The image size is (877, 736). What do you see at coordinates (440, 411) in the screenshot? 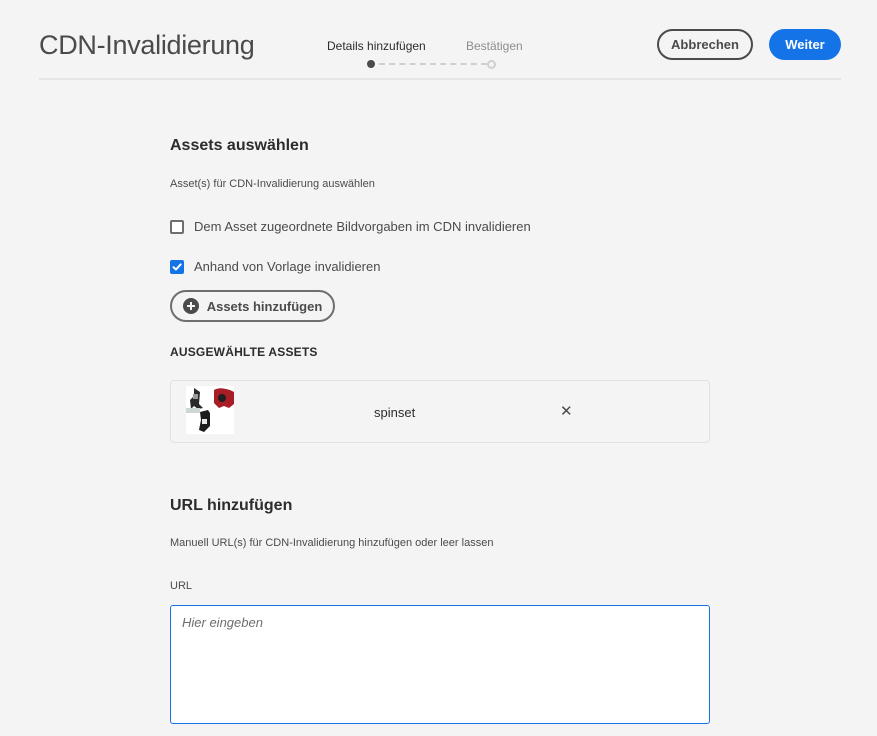
I see `selected-asset-item: spinset ✕` at bounding box center [440, 411].